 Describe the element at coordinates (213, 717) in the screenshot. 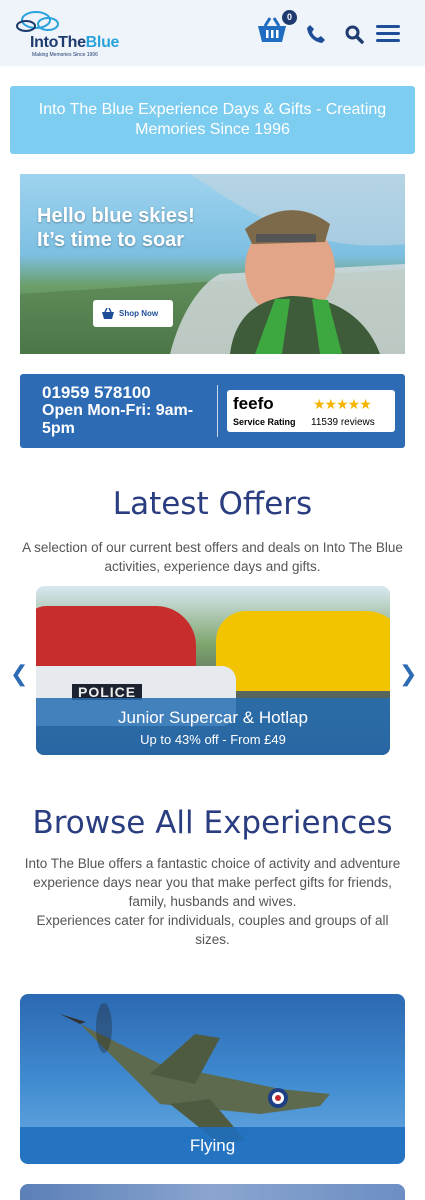

I see `offer-title: Junior Supercar & Hotlap` at that location.